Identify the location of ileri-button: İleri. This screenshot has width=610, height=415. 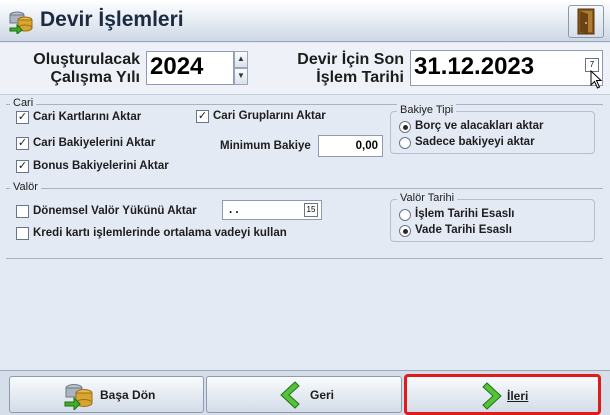
(502, 394).